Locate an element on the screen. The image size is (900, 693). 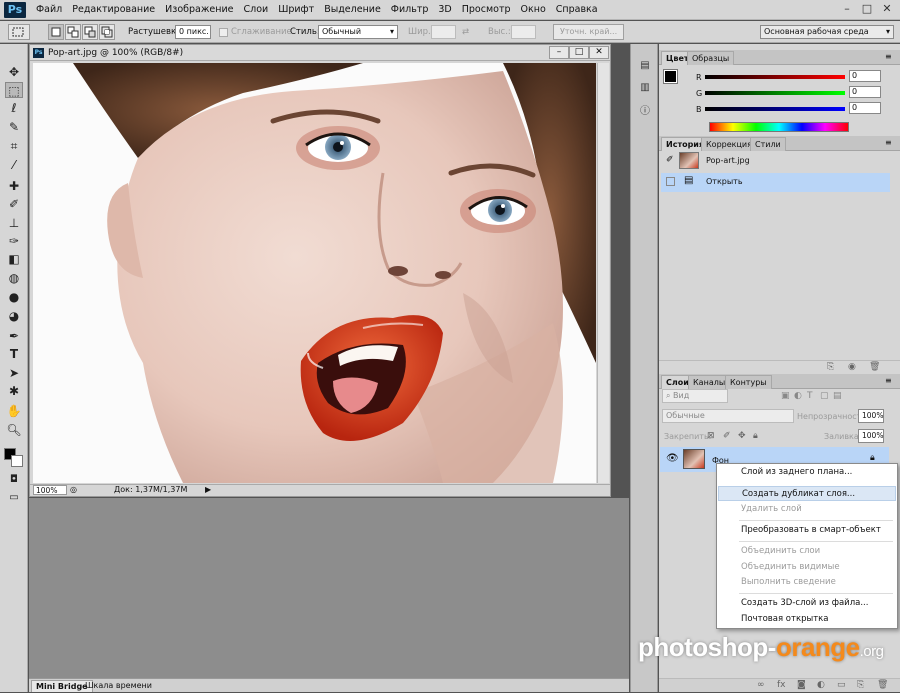
ctx-delete-layer: Удалить слой is located at coordinates (807, 509).